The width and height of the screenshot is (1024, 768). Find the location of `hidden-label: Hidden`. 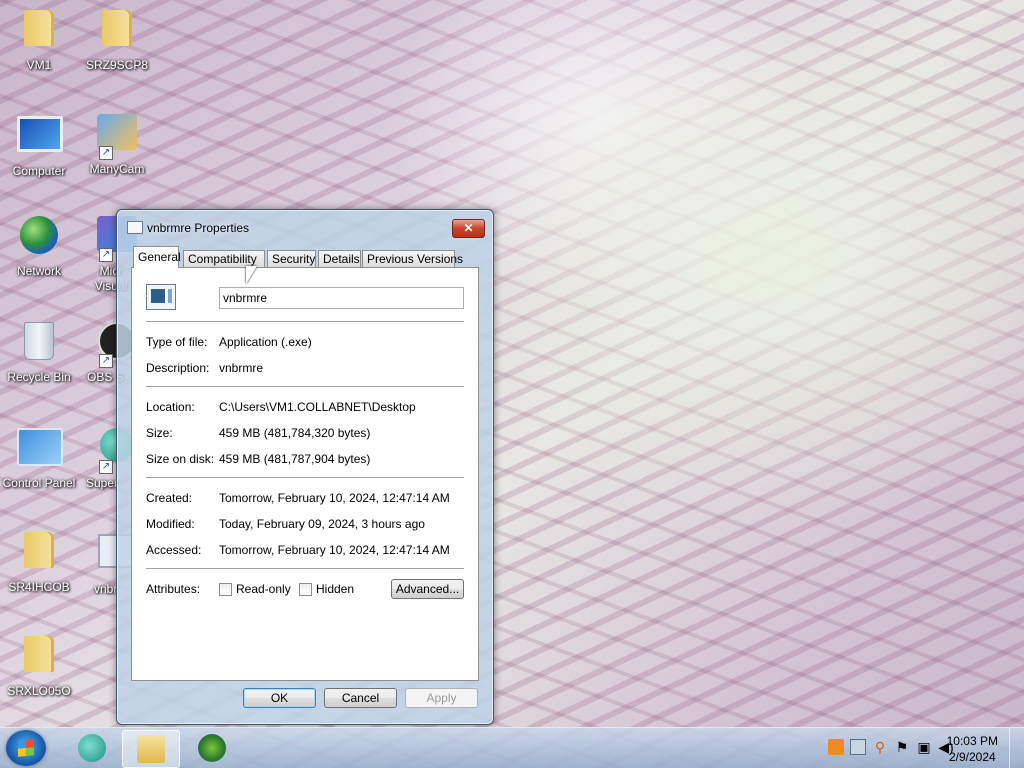

hidden-label: Hidden is located at coordinates (335, 589).